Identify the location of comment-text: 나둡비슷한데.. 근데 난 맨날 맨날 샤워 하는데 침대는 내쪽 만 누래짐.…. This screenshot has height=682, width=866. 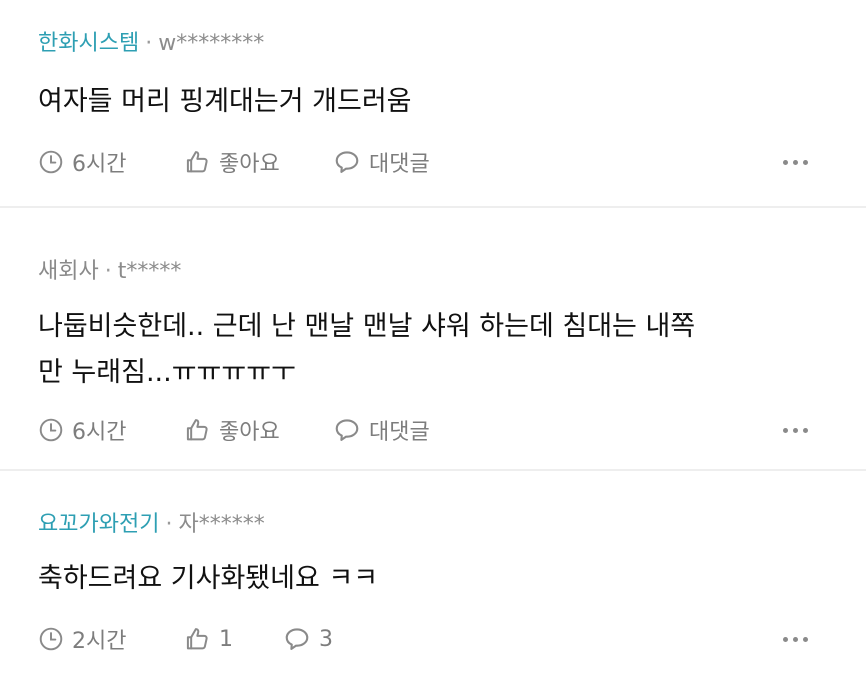
(433, 350).